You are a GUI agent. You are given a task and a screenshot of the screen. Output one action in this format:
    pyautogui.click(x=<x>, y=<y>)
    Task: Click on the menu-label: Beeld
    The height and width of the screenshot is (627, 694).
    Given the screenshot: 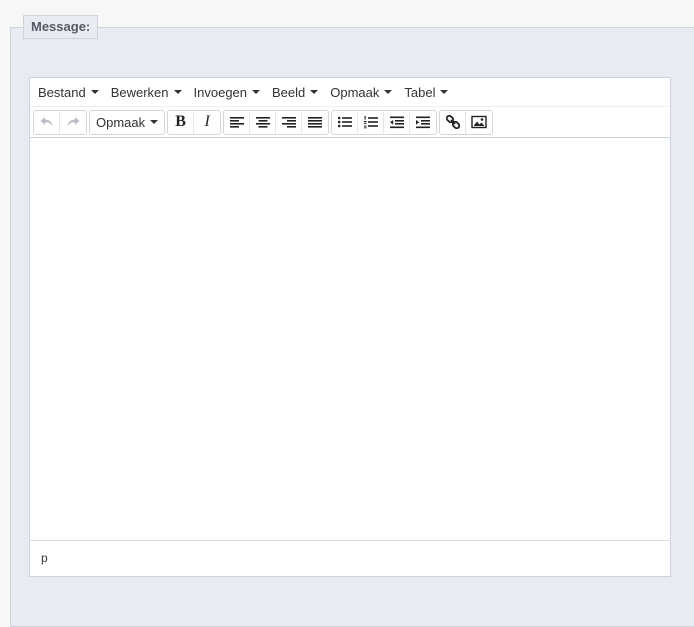 What is the action you would take?
    pyautogui.click(x=289, y=92)
    